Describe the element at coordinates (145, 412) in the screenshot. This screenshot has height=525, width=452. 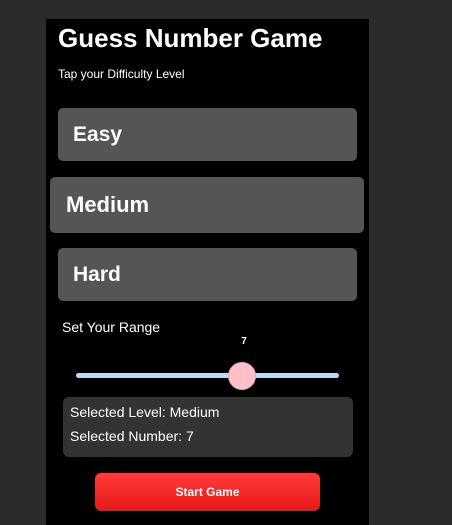
I see `selected-level-text: Selected Level: Medium` at that location.